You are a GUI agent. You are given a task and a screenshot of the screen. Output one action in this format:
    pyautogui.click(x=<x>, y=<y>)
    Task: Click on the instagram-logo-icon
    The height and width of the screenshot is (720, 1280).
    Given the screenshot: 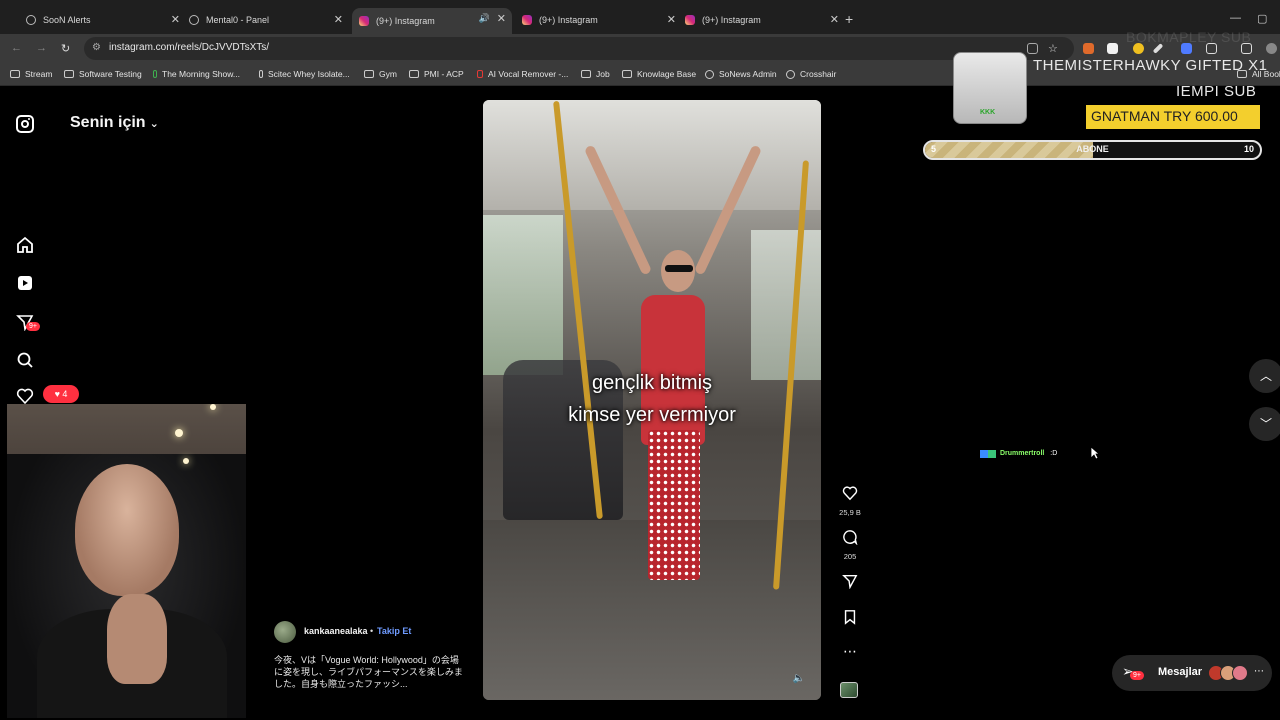 What is the action you would take?
    pyautogui.click(x=25, y=124)
    